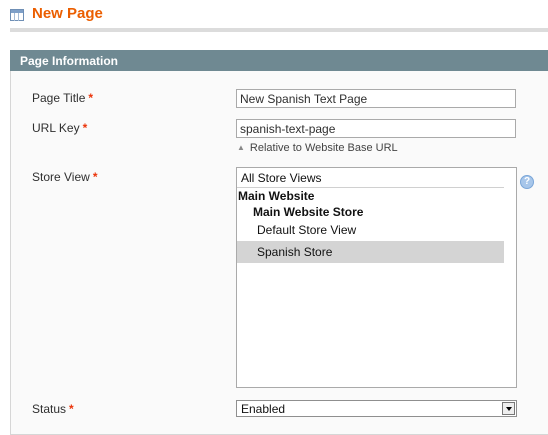 The height and width of the screenshot is (435, 548). I want to click on status-selected-value: Enabled, so click(263, 409).